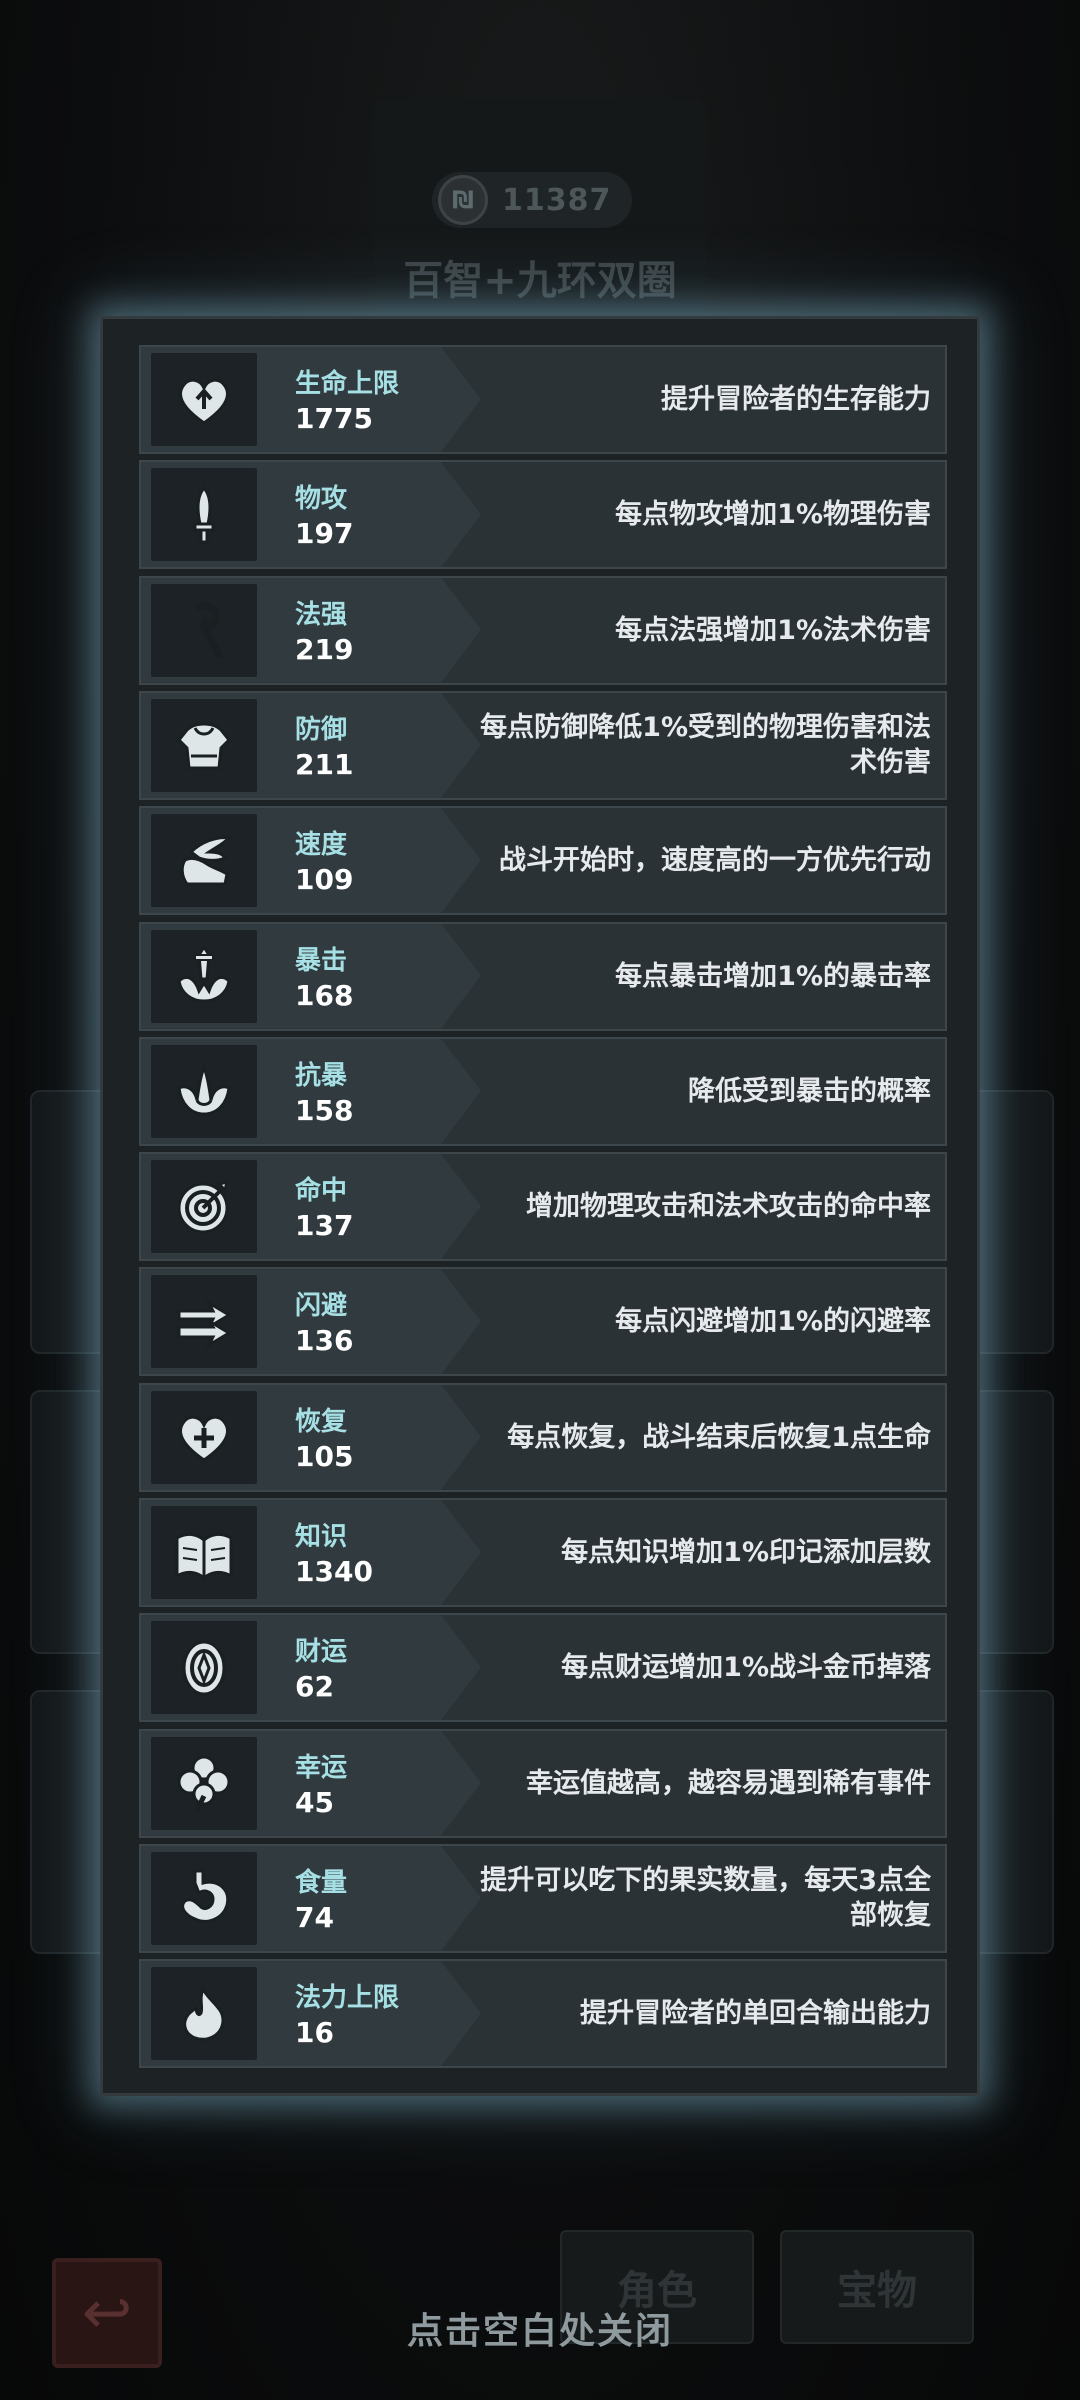  Describe the element at coordinates (705, 1898) in the screenshot. I see `stat-description: 提升可以吃下的果实数量，每天3点全部恢复` at that location.